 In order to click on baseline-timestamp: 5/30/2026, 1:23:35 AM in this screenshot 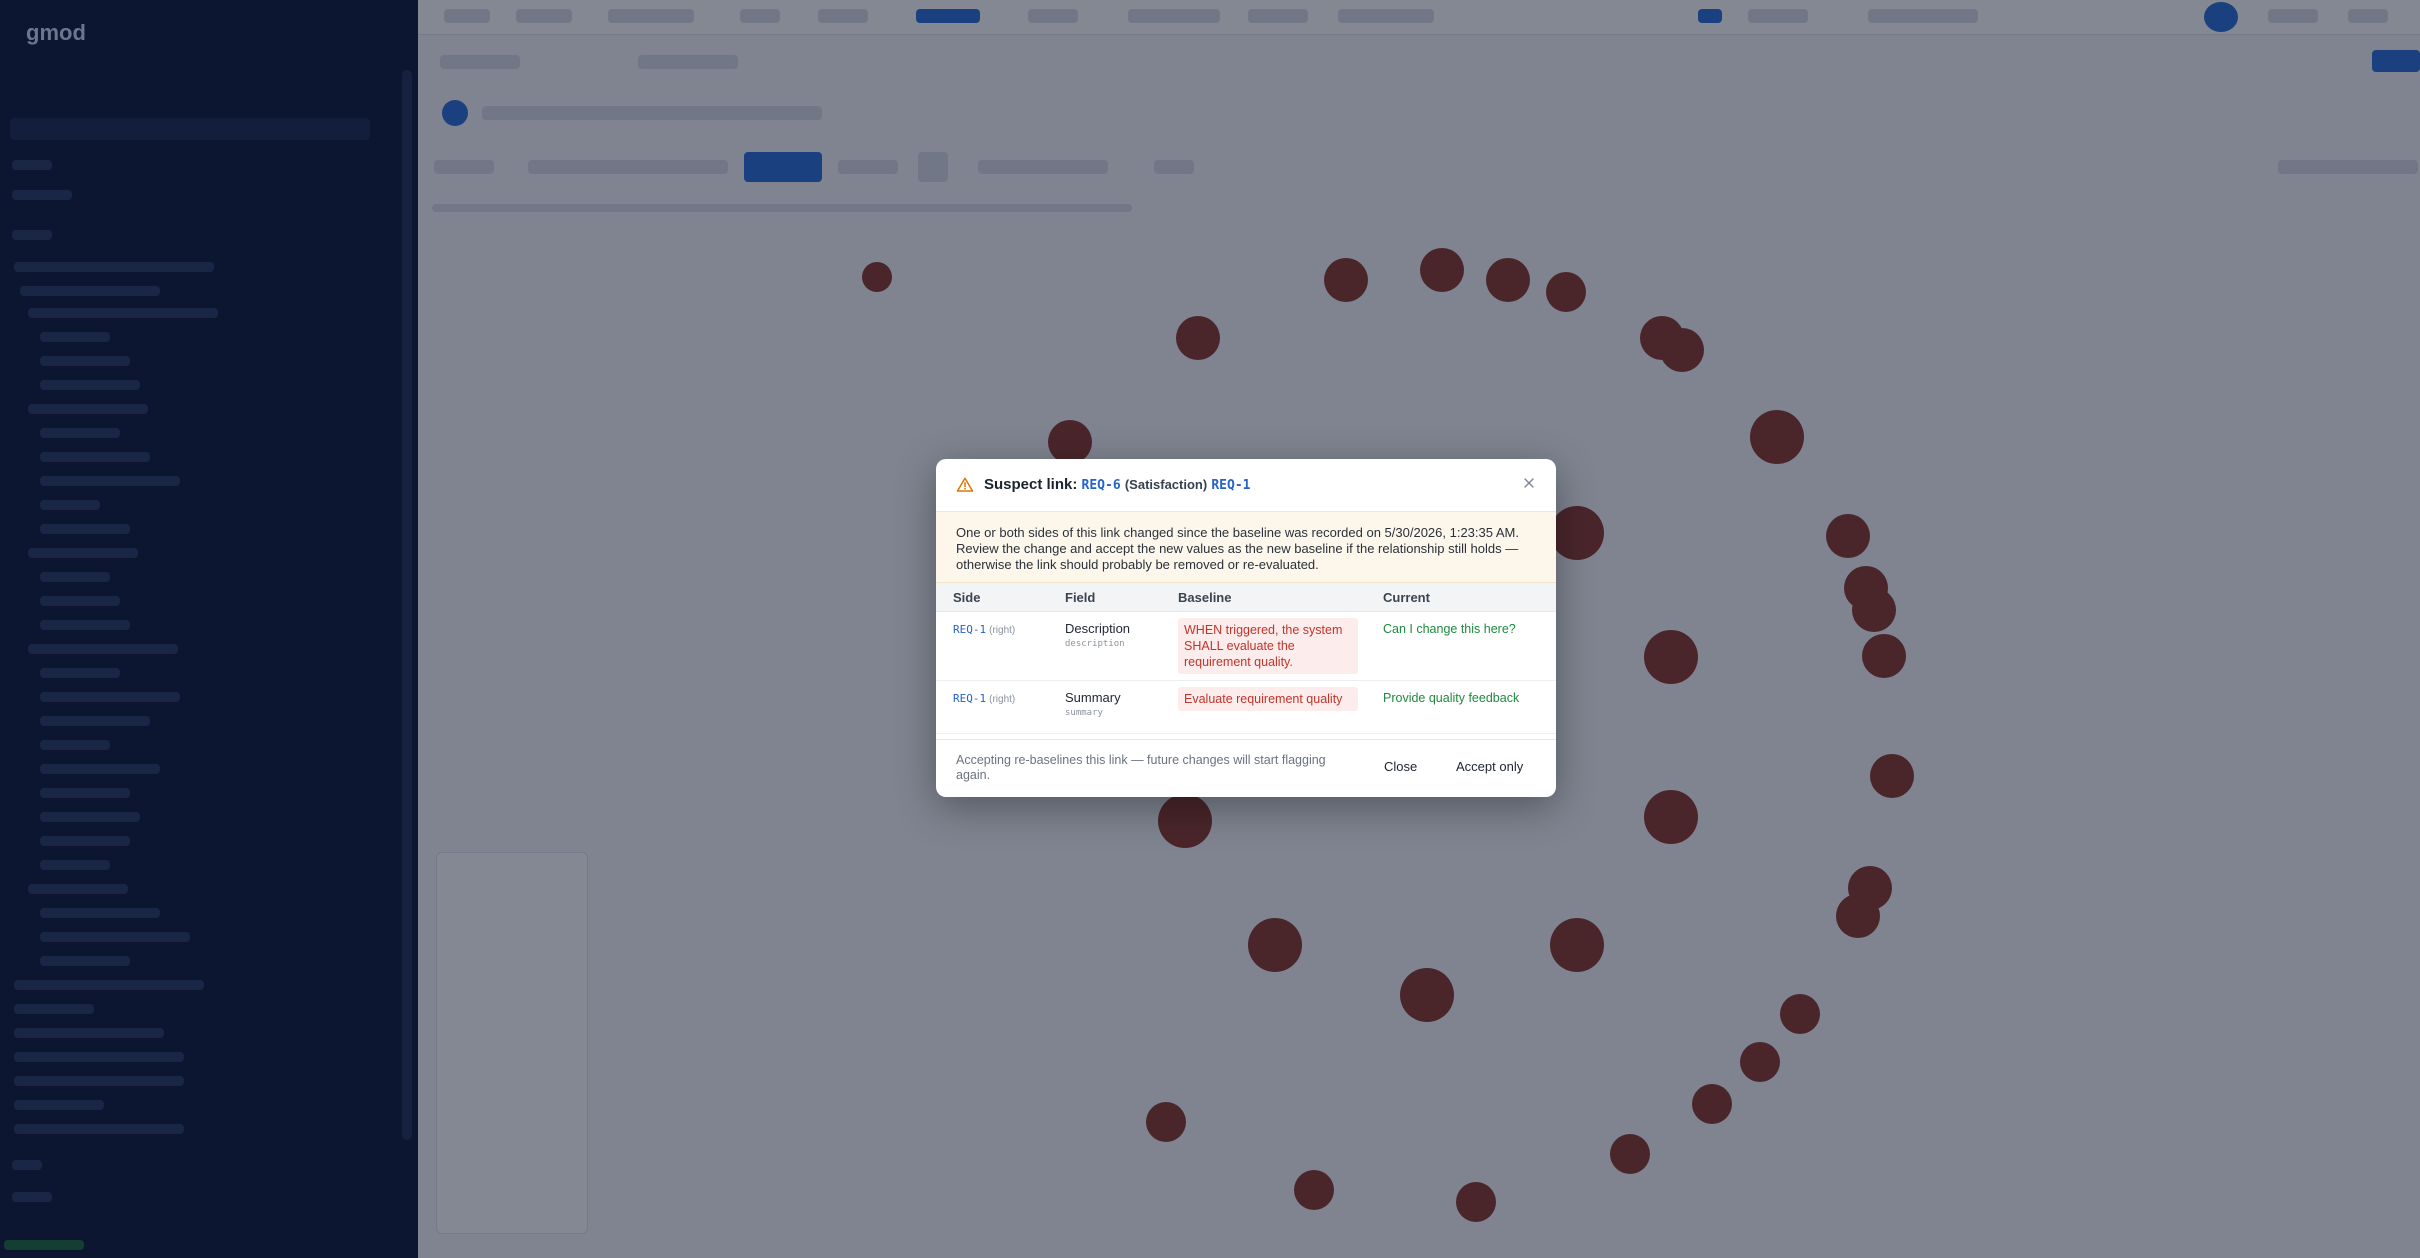, I will do `click(1450, 532)`.